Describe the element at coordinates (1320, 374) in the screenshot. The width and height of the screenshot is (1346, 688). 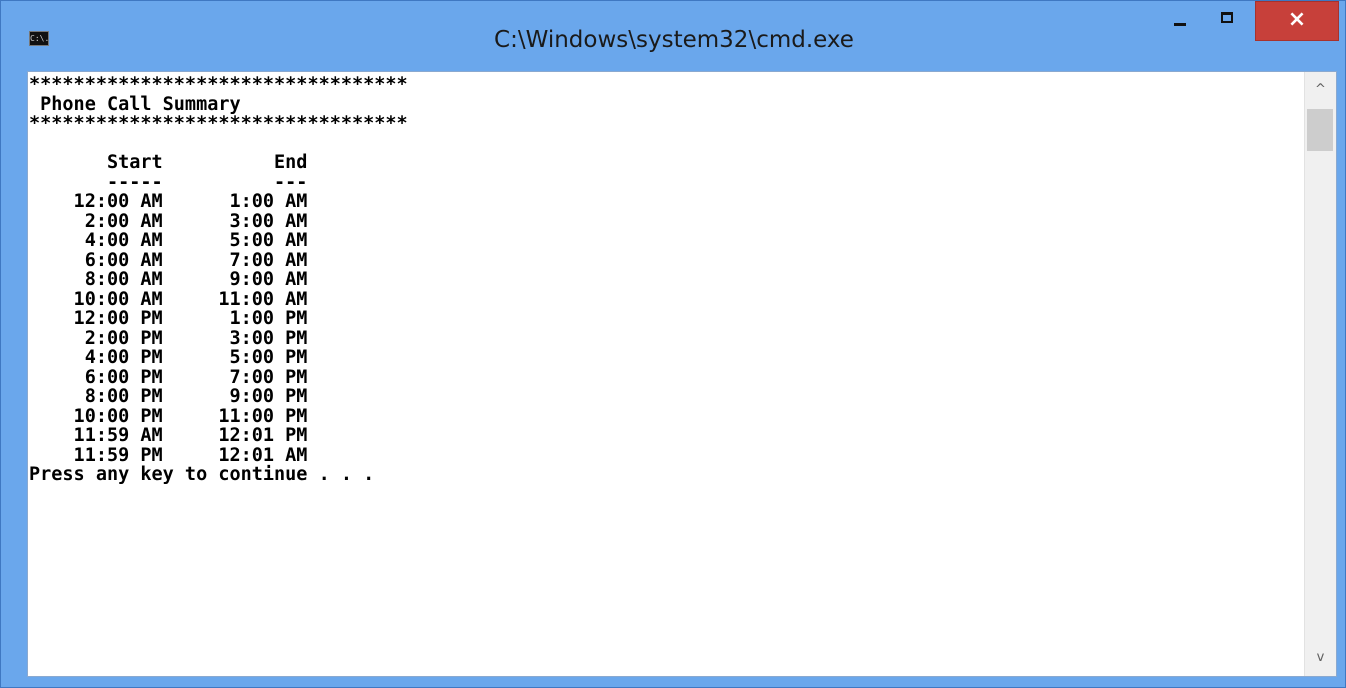
I see `vertical-scrollbar: ^ v` at that location.